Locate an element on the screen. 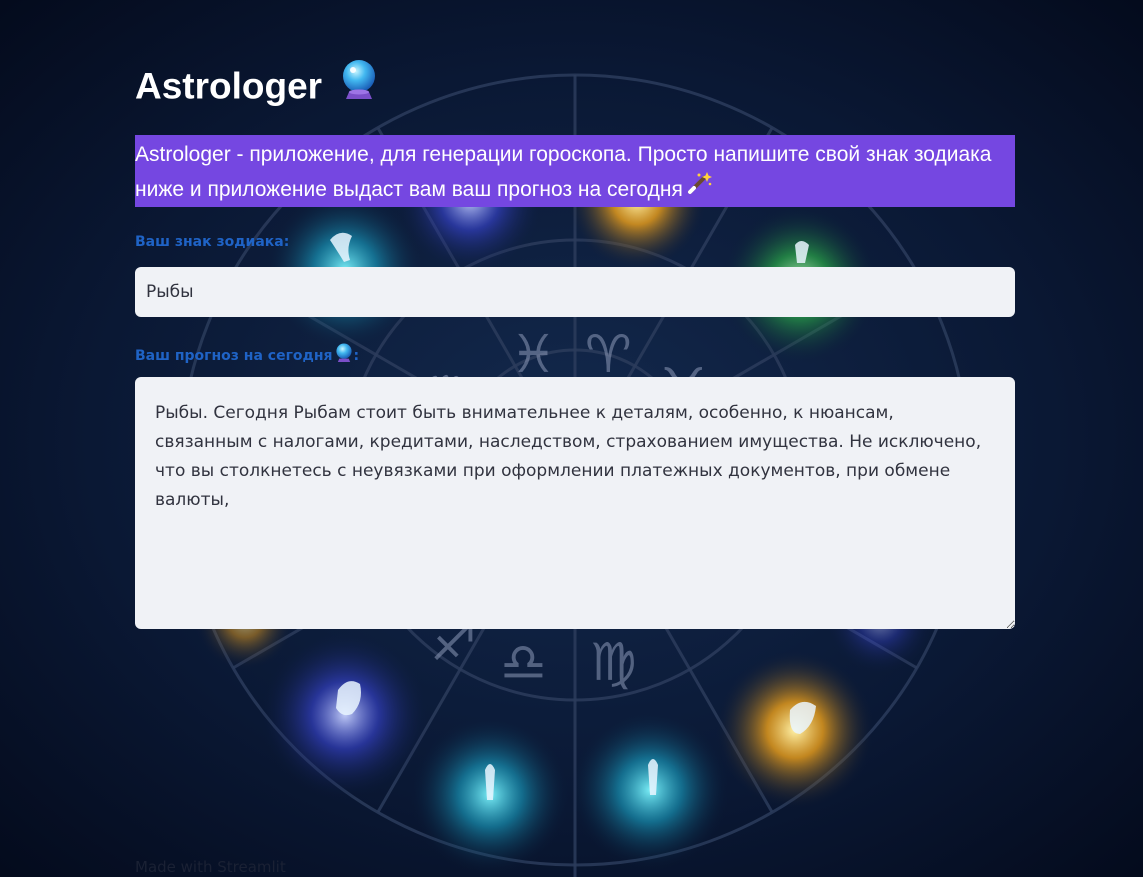  magic-wand-icon is located at coordinates (700, 188).